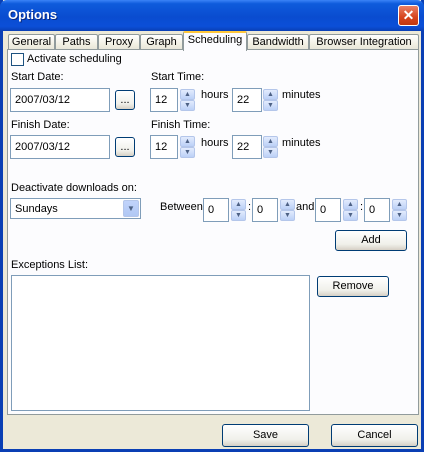  What do you see at coordinates (212, 433) in the screenshot?
I see `dialog-footer: Save Cancel` at bounding box center [212, 433].